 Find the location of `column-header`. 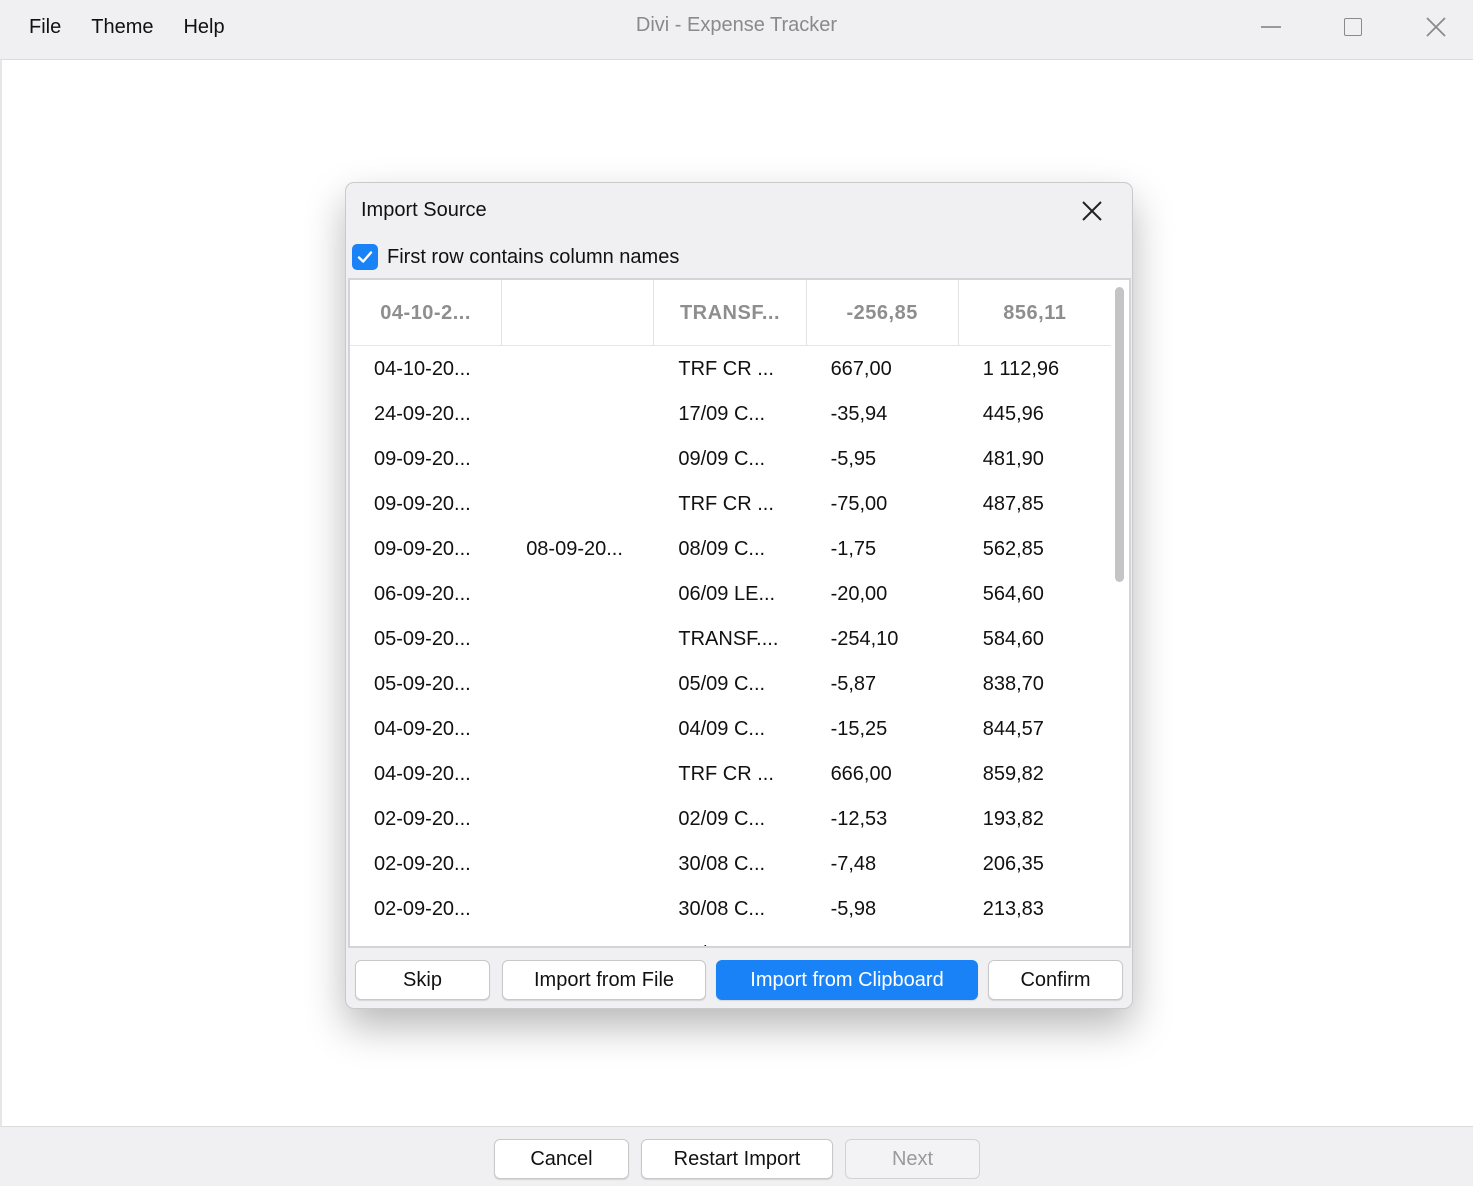

column-header is located at coordinates (578, 313).